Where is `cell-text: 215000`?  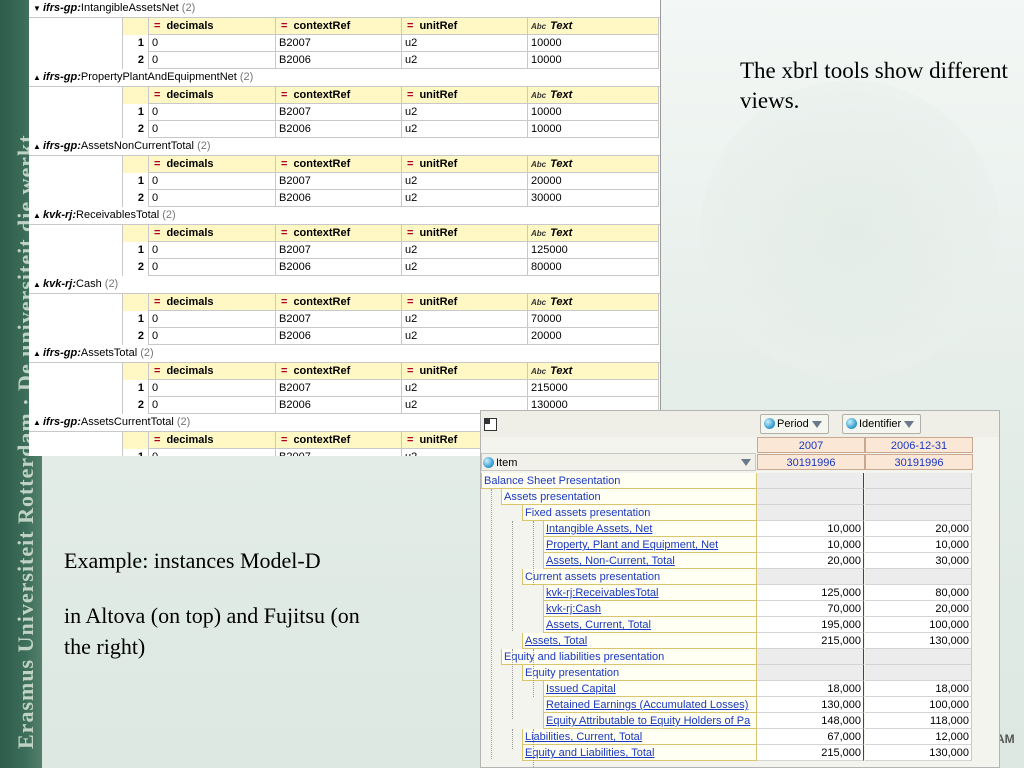
cell-text: 215000 is located at coordinates (593, 388).